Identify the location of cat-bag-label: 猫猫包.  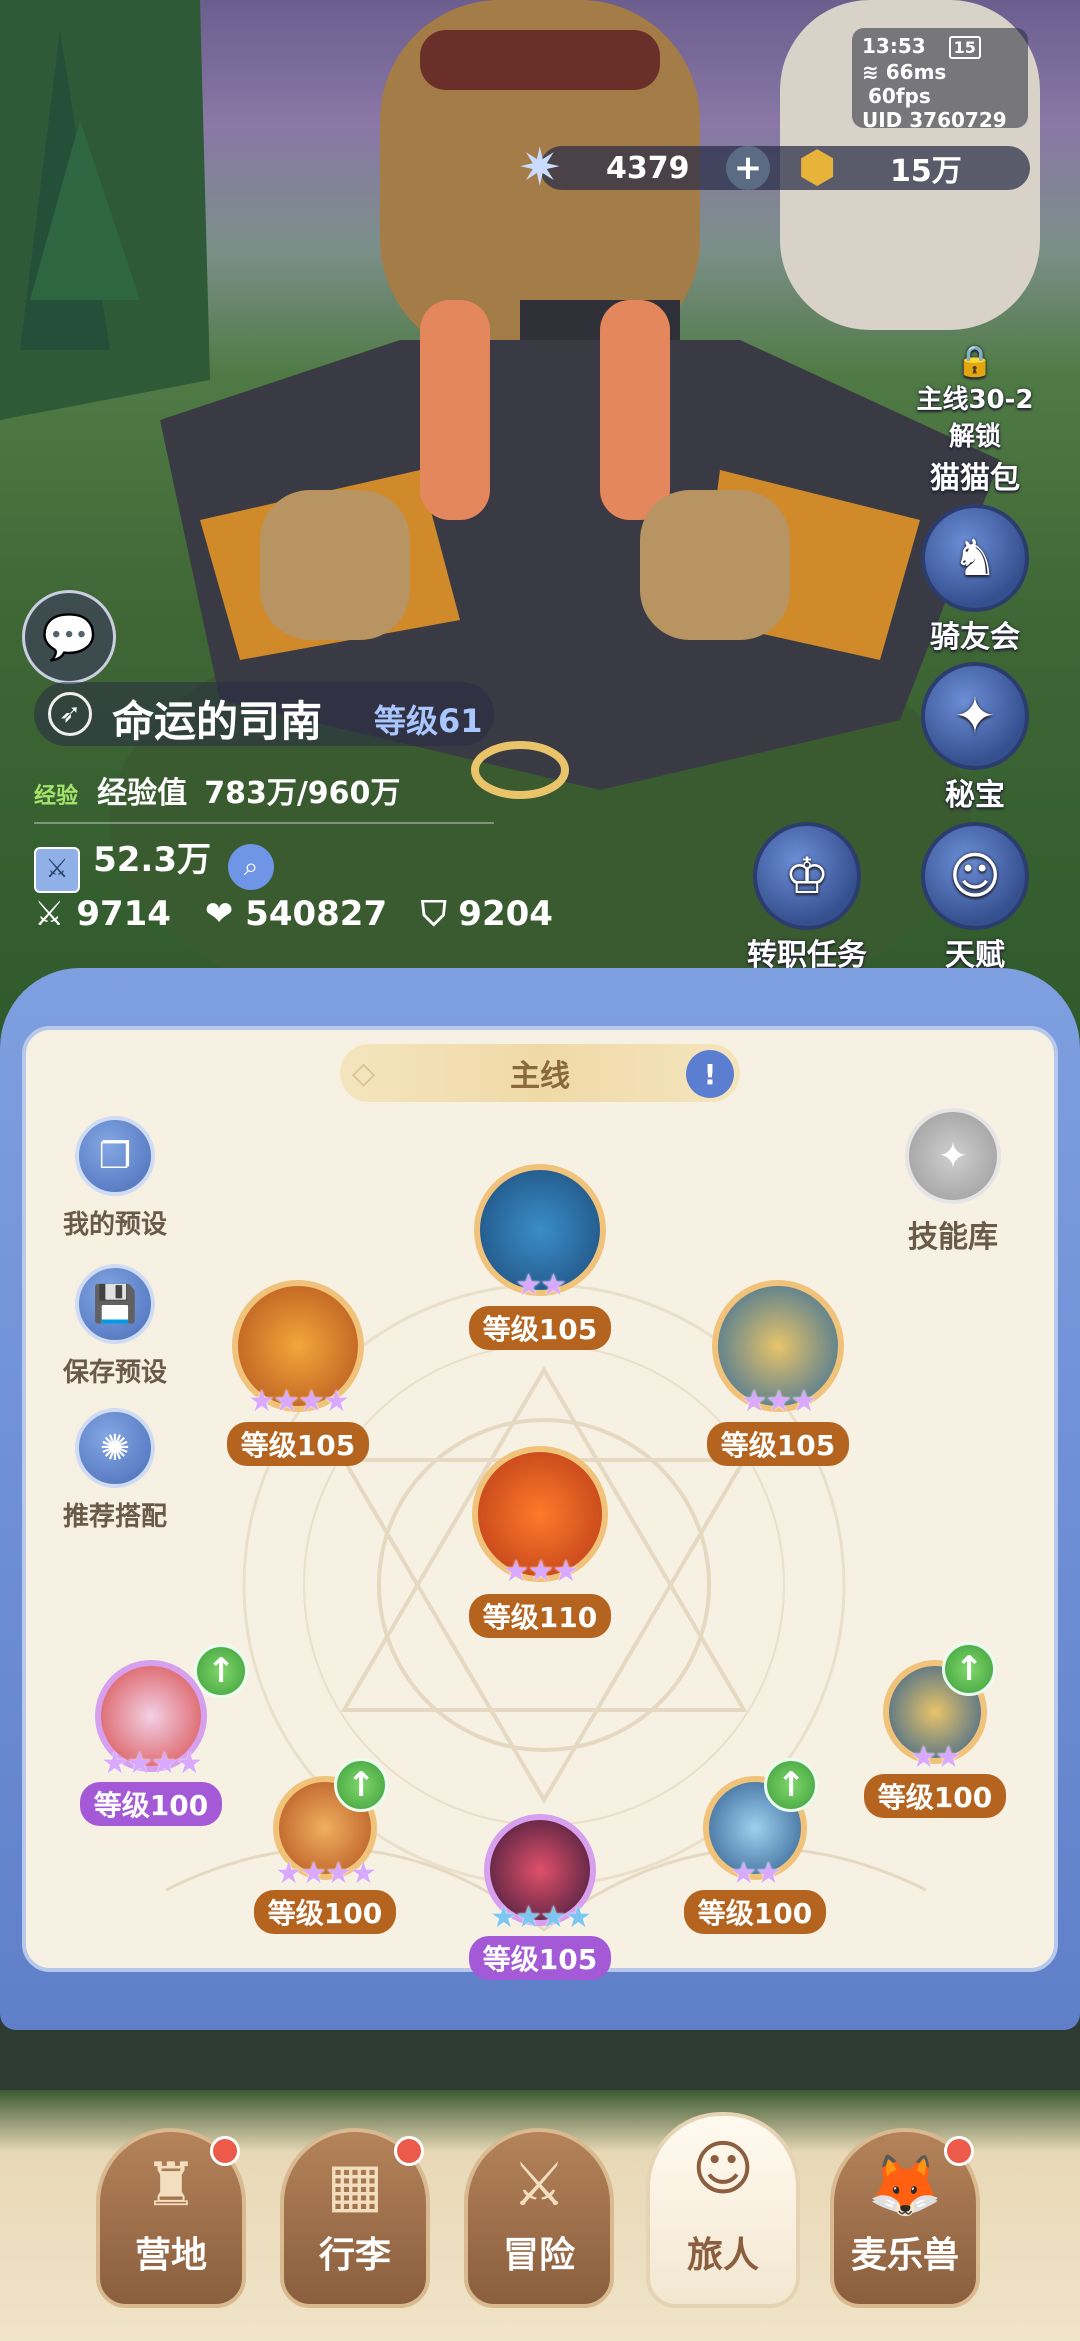
(975, 478).